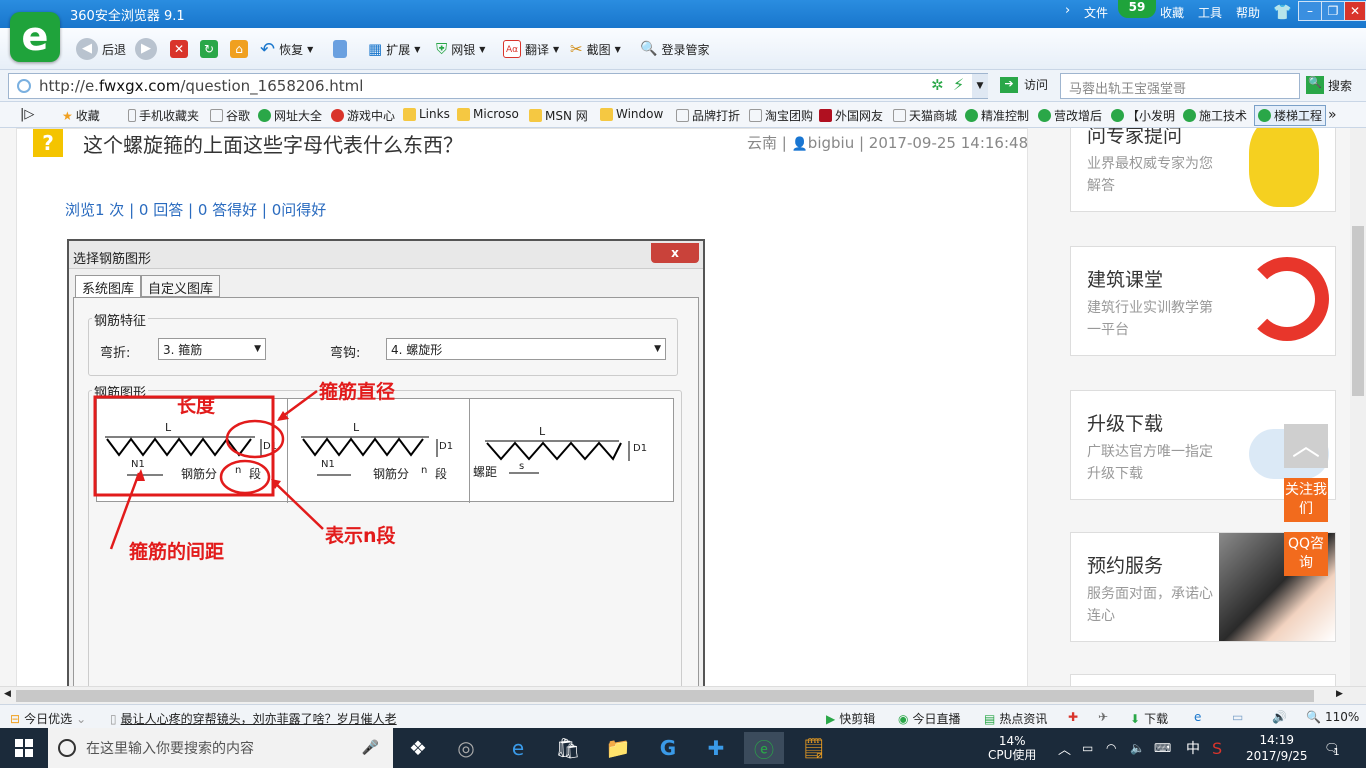 The width and height of the screenshot is (1366, 768). I want to click on back-to-top-button: ︿, so click(1306, 446).